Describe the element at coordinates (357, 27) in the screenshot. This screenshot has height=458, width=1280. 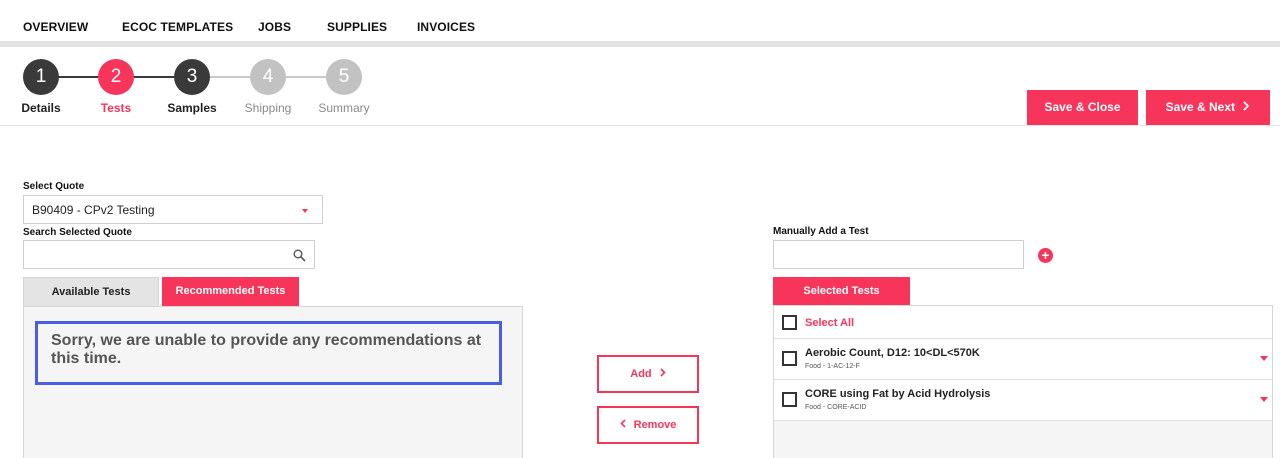
I see `nav-supplies: SUPPLIES` at that location.